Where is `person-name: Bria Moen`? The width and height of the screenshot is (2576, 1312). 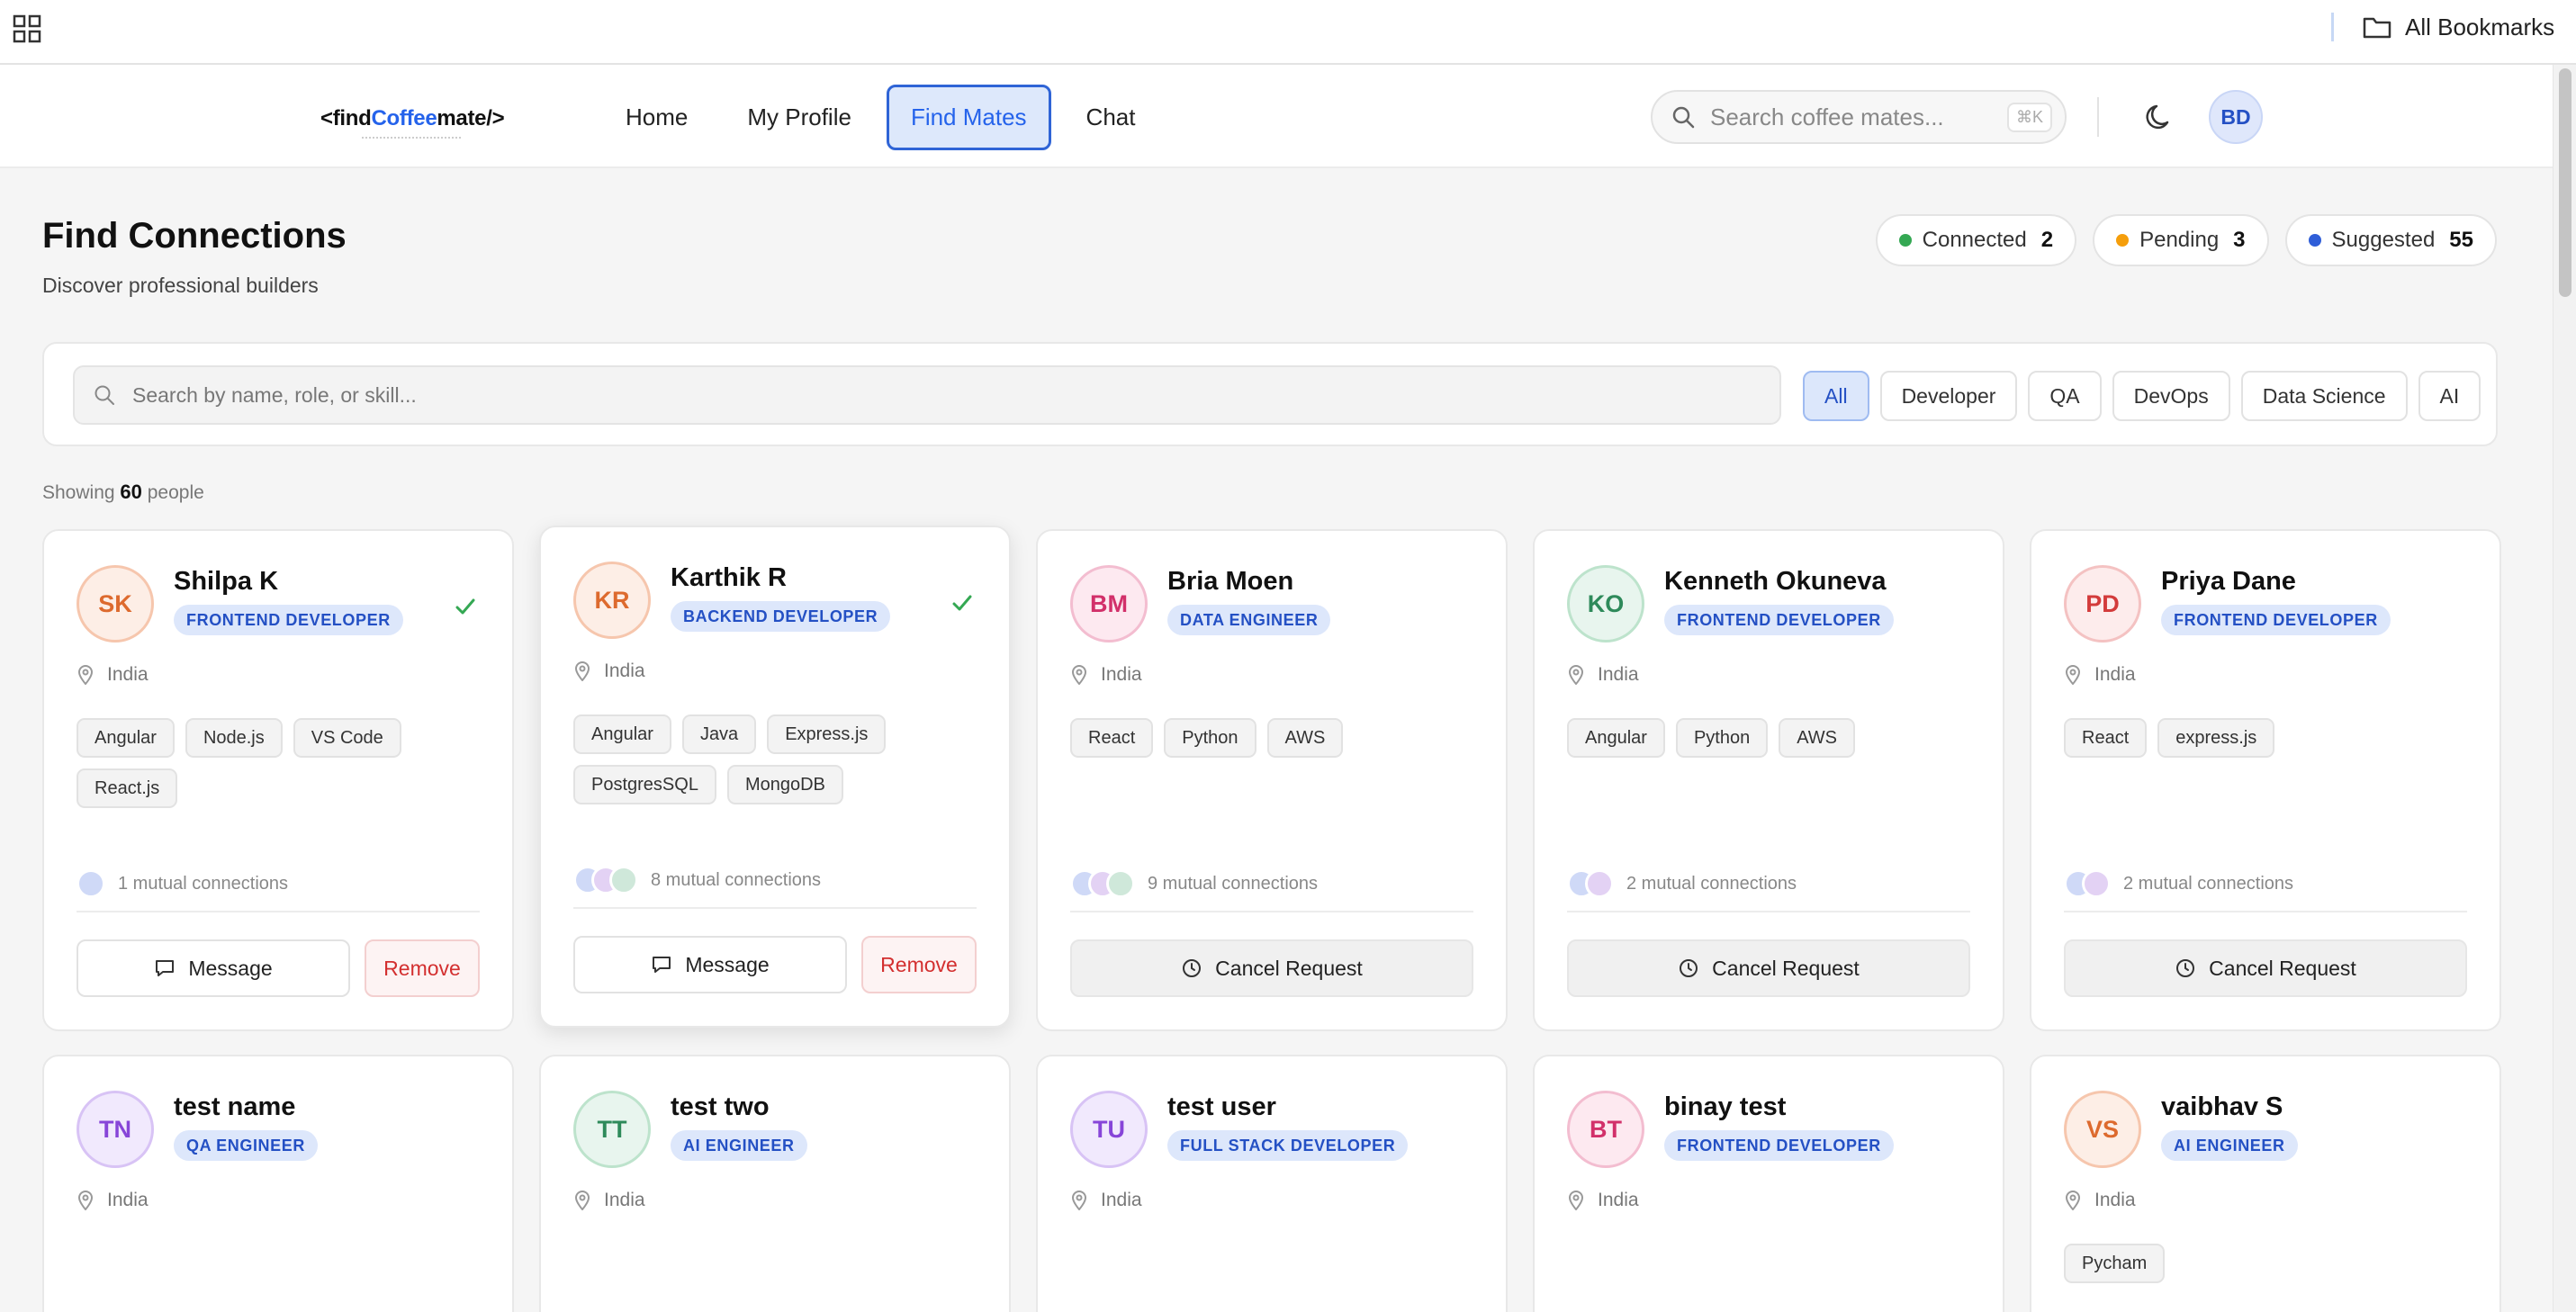
person-name: Bria Moen is located at coordinates (1230, 582).